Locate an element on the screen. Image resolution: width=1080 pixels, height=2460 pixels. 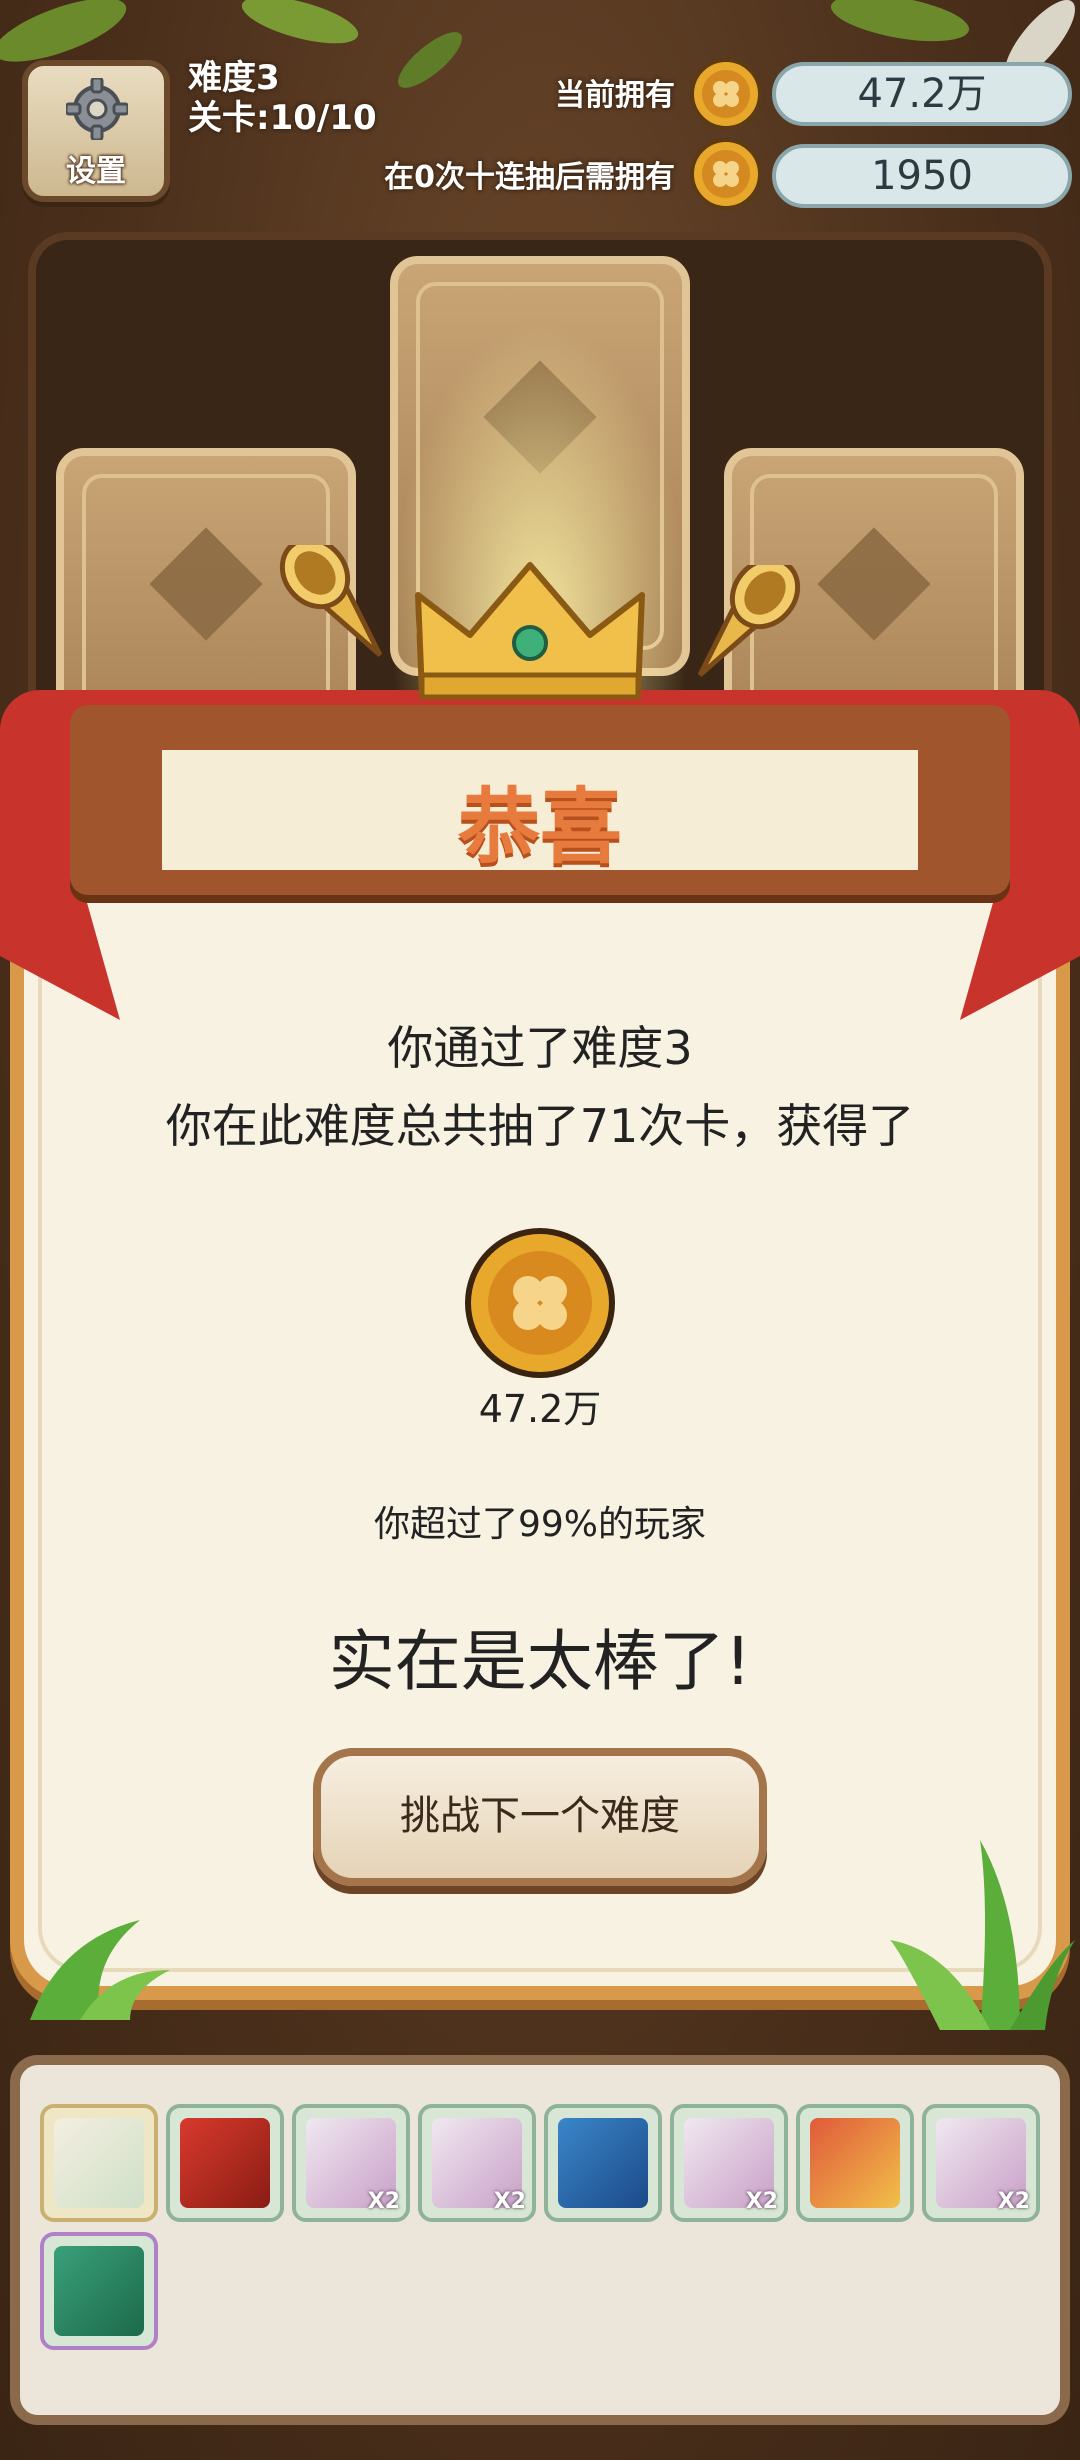
title-plate: 恭喜 is located at coordinates (540, 812).